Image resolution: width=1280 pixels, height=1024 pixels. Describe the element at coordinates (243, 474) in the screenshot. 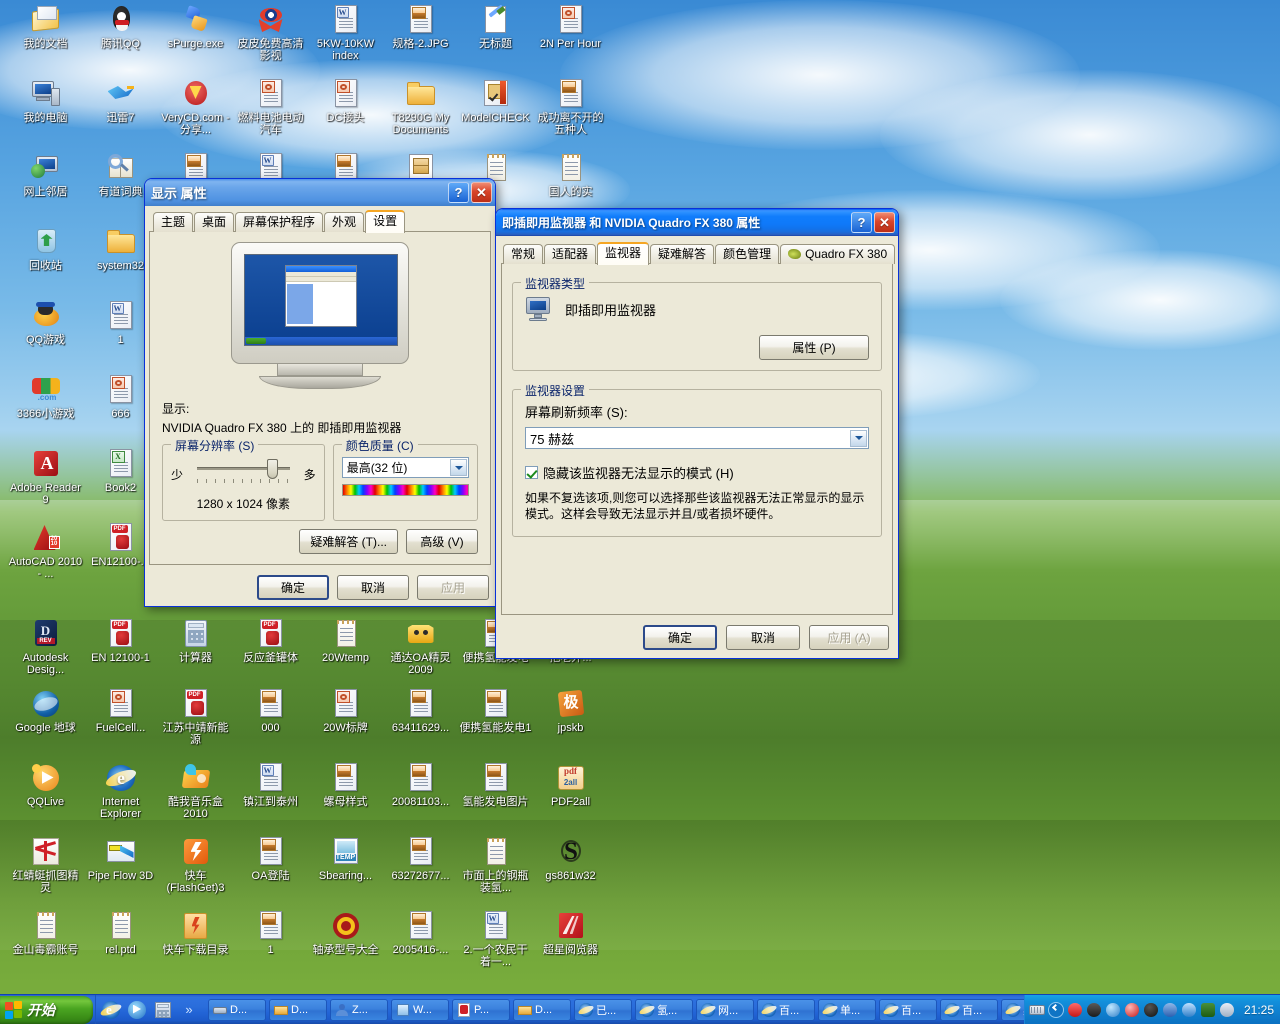

I see `resolution-slider` at that location.